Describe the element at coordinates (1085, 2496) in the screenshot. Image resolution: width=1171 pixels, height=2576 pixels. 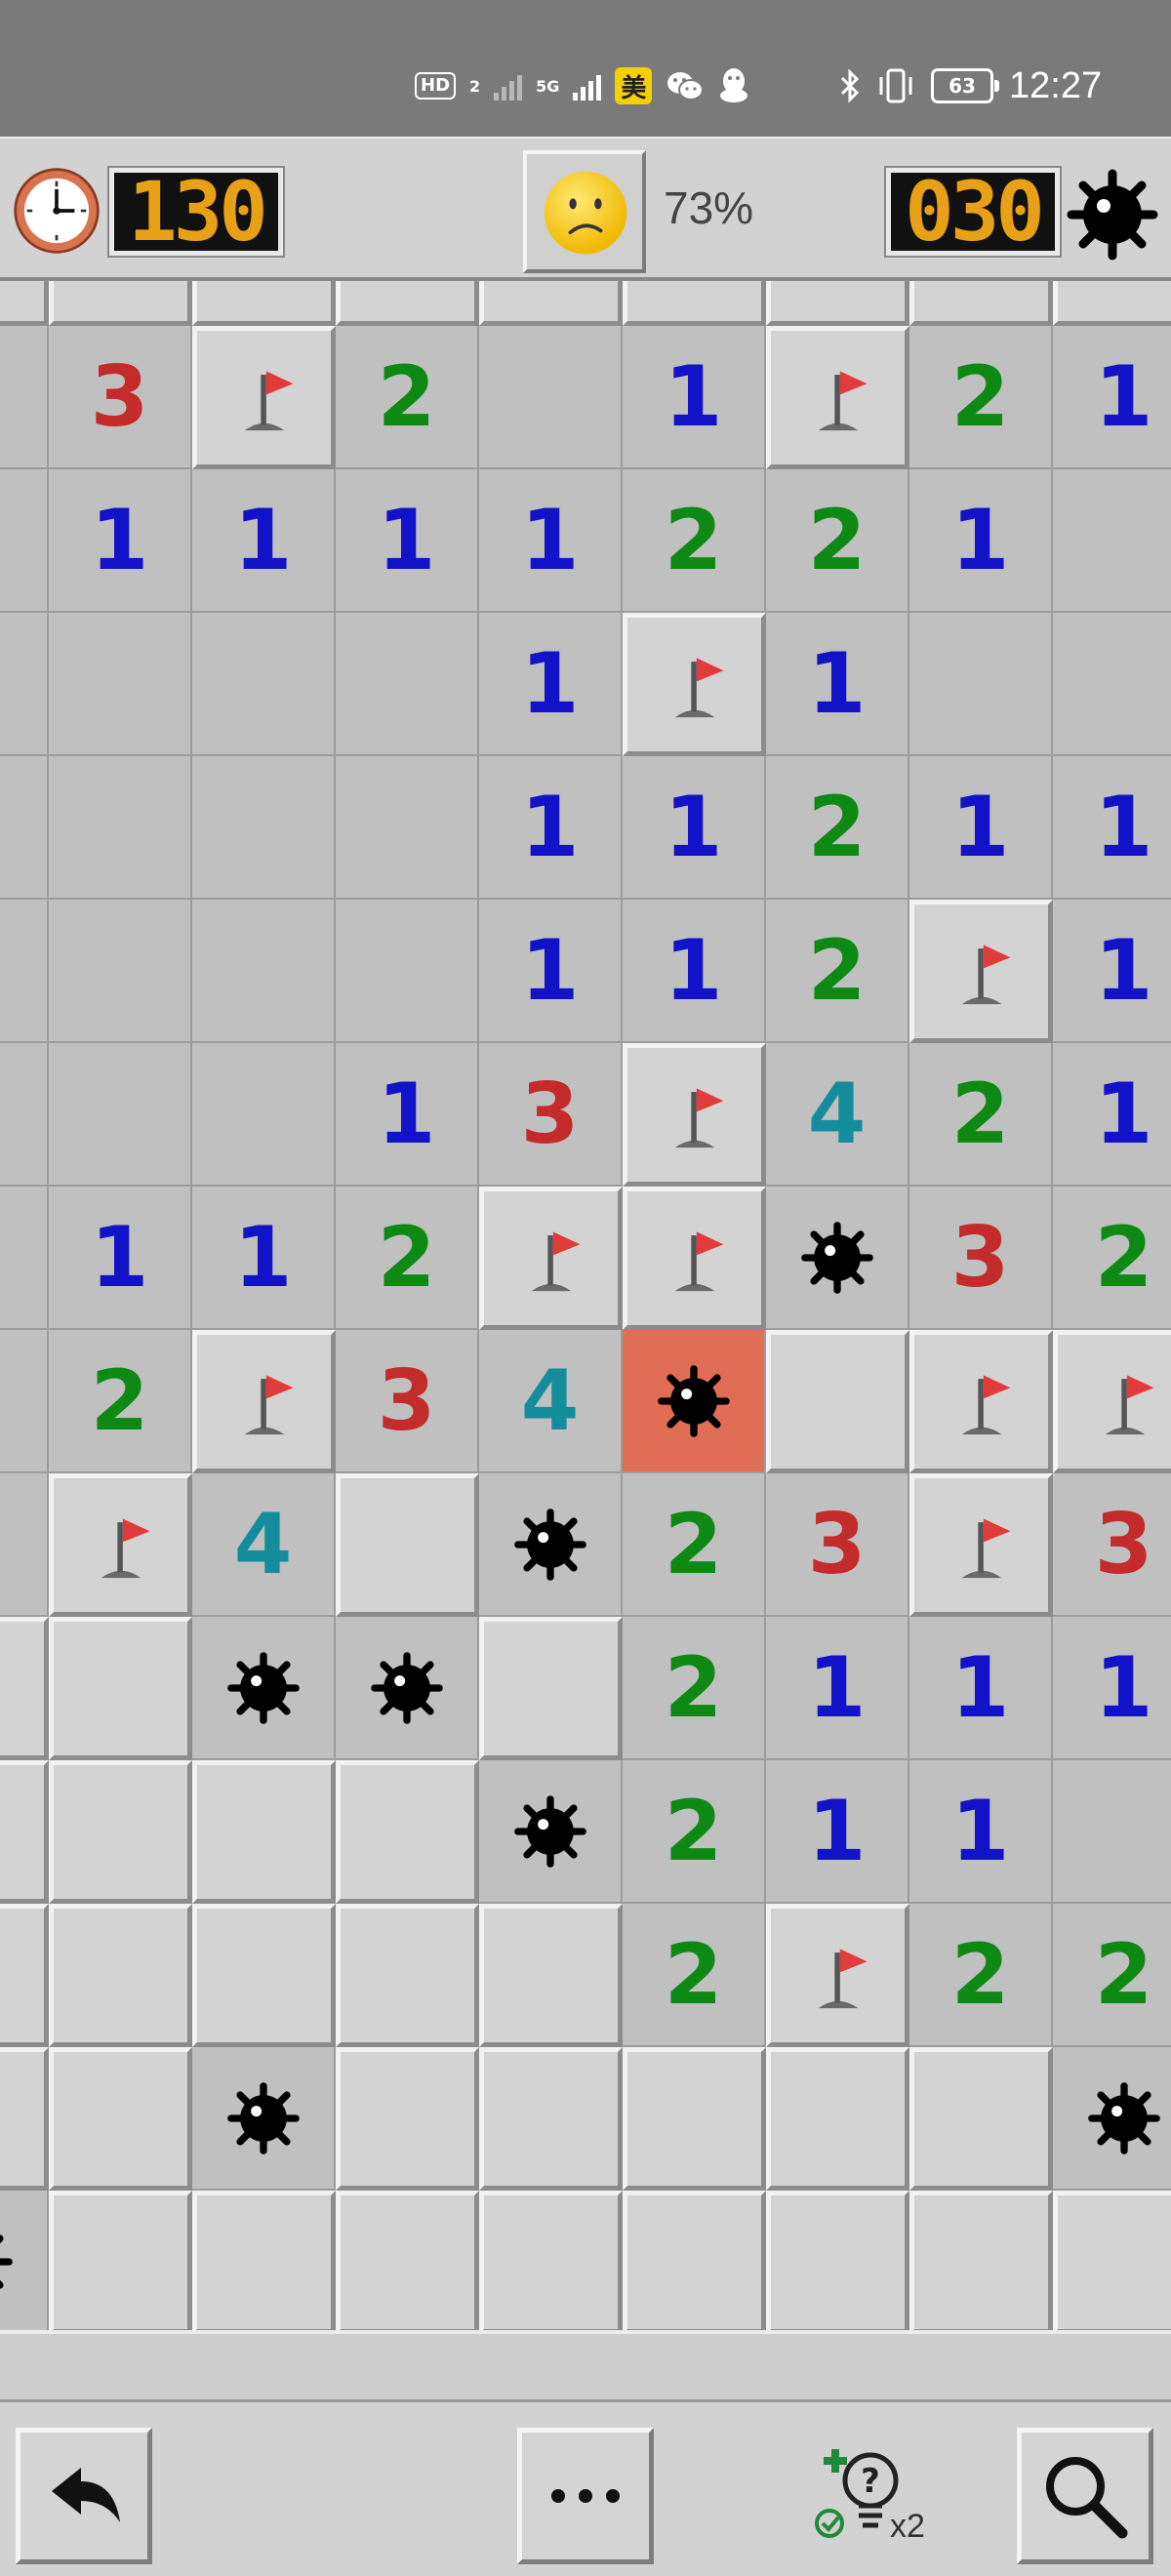
I see `zoom-button` at that location.